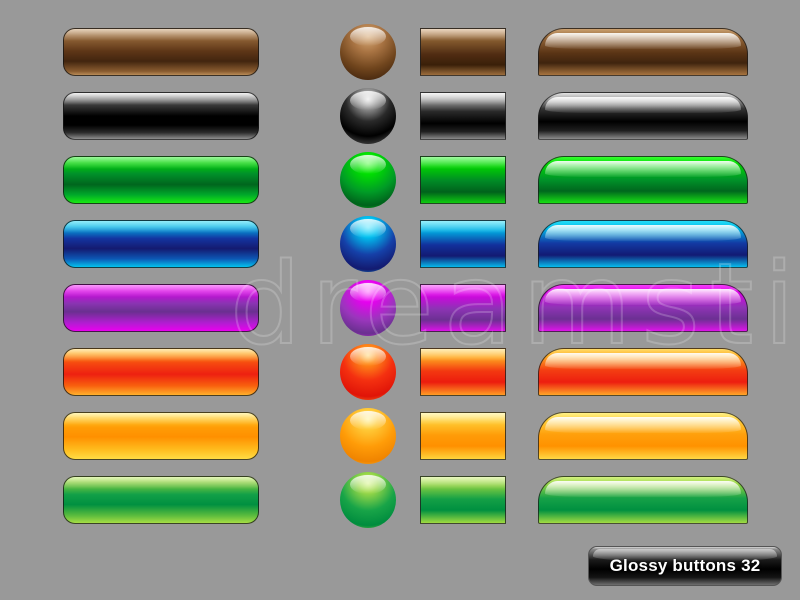  I want to click on button-black-rect, so click(463, 116).